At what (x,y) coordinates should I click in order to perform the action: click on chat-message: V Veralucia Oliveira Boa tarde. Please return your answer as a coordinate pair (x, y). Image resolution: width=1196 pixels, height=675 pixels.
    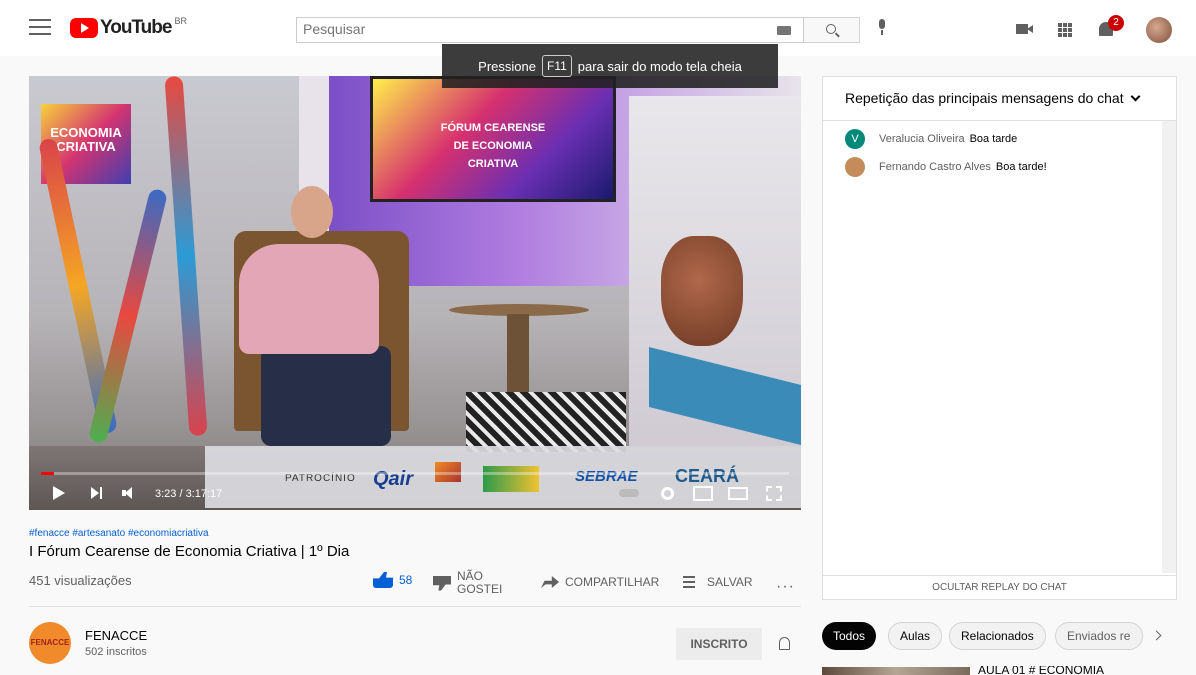
    Looking at the image, I should click on (931, 139).